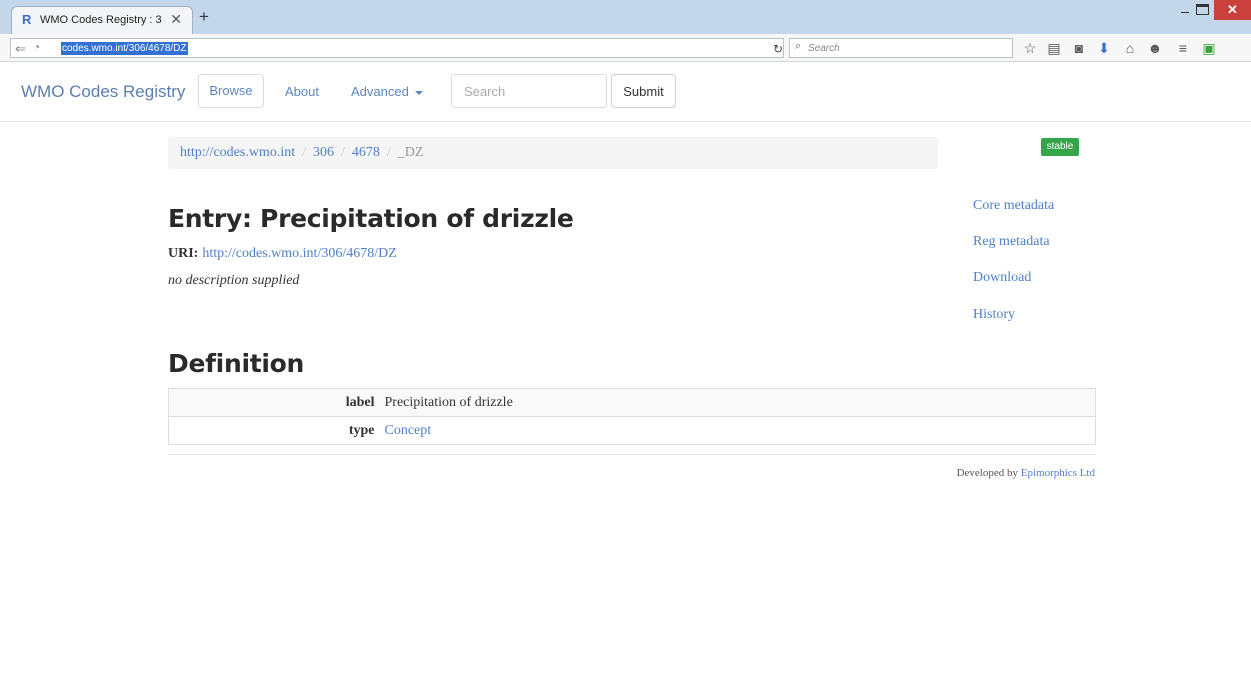 Image resolution: width=1251 pixels, height=677 pixels. What do you see at coordinates (1130, 48) in the screenshot?
I see `home-icon: ⌂` at bounding box center [1130, 48].